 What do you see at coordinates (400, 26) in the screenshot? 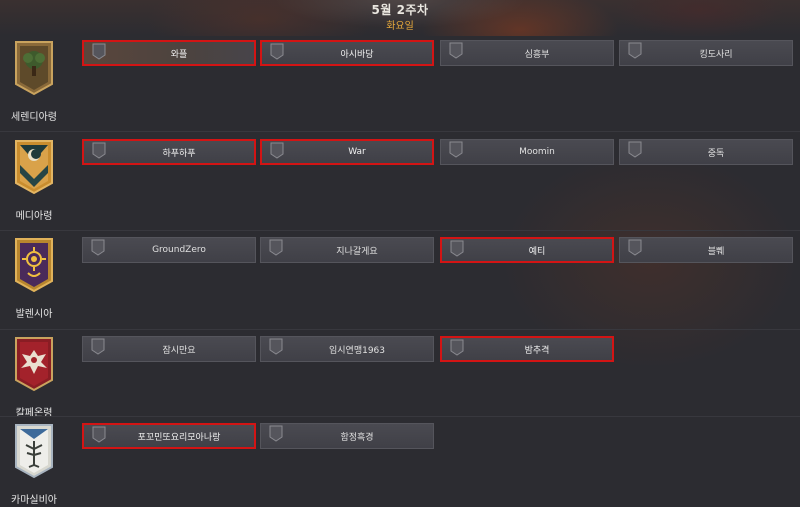
I see `day-subtitle: 화요일` at bounding box center [400, 26].